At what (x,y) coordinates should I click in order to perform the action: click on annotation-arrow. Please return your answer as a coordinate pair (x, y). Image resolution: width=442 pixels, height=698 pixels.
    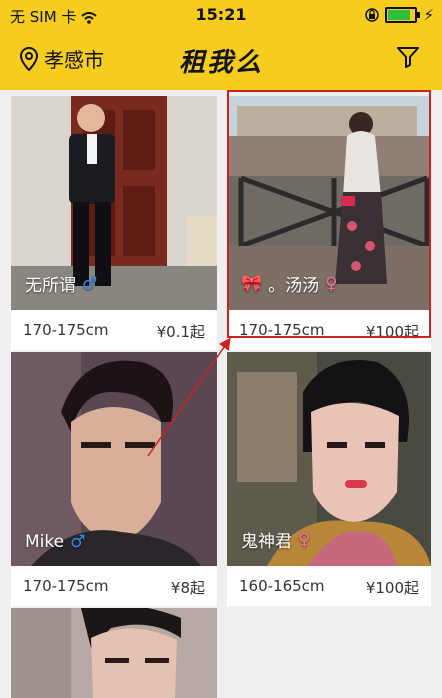
    Looking at the image, I should click on (189, 397).